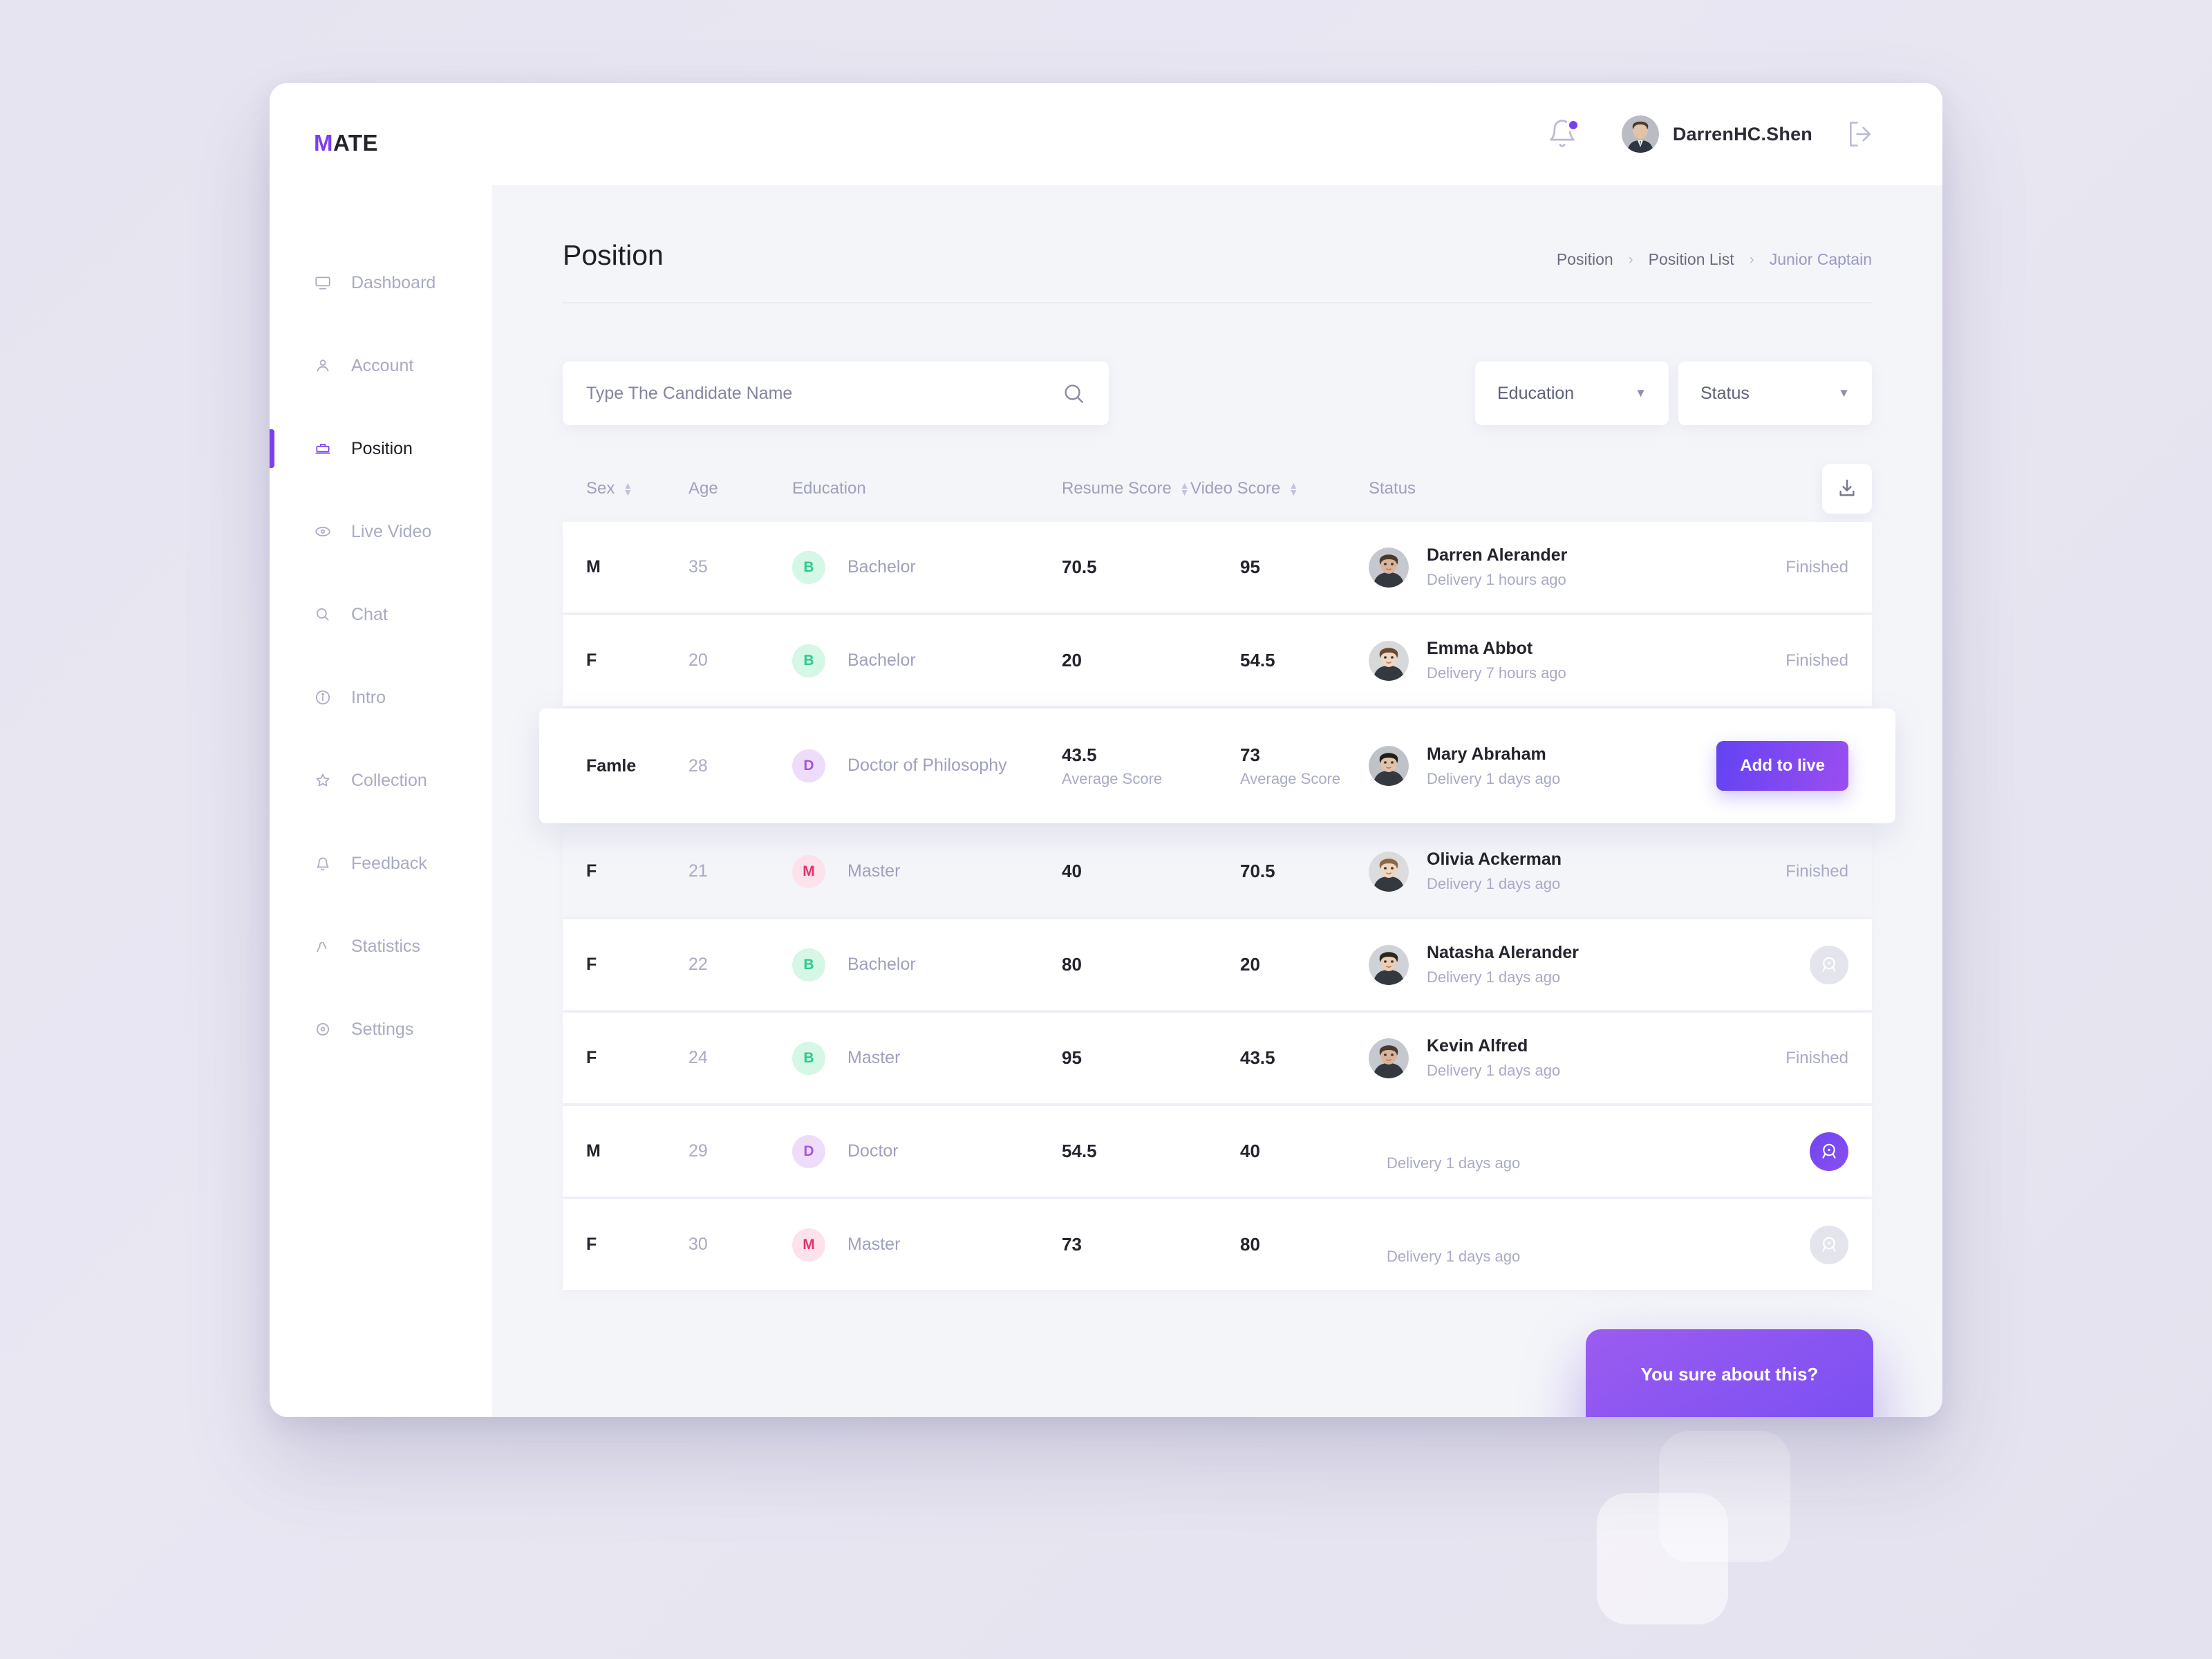 The width and height of the screenshot is (2212, 1659). What do you see at coordinates (1079, 1151) in the screenshot?
I see `resume-score-value: 54.5` at bounding box center [1079, 1151].